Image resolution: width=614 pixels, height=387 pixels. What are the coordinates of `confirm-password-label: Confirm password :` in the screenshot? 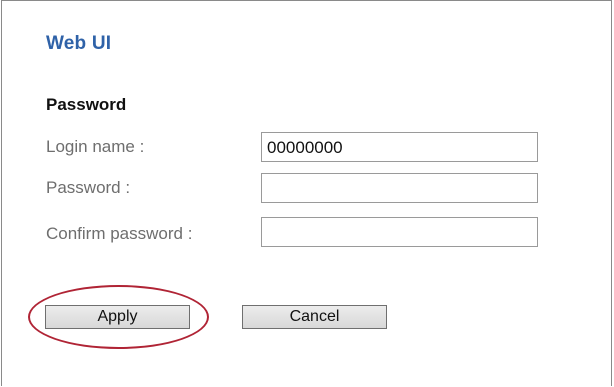 It's located at (119, 233).